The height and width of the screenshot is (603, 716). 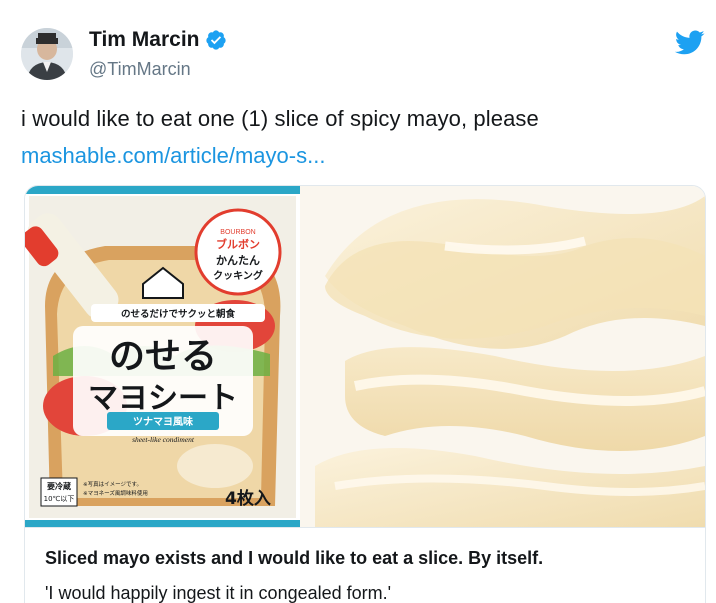 I want to click on package-note-line2: ※マヨネーズ風調味料使用, so click(x=115, y=493).